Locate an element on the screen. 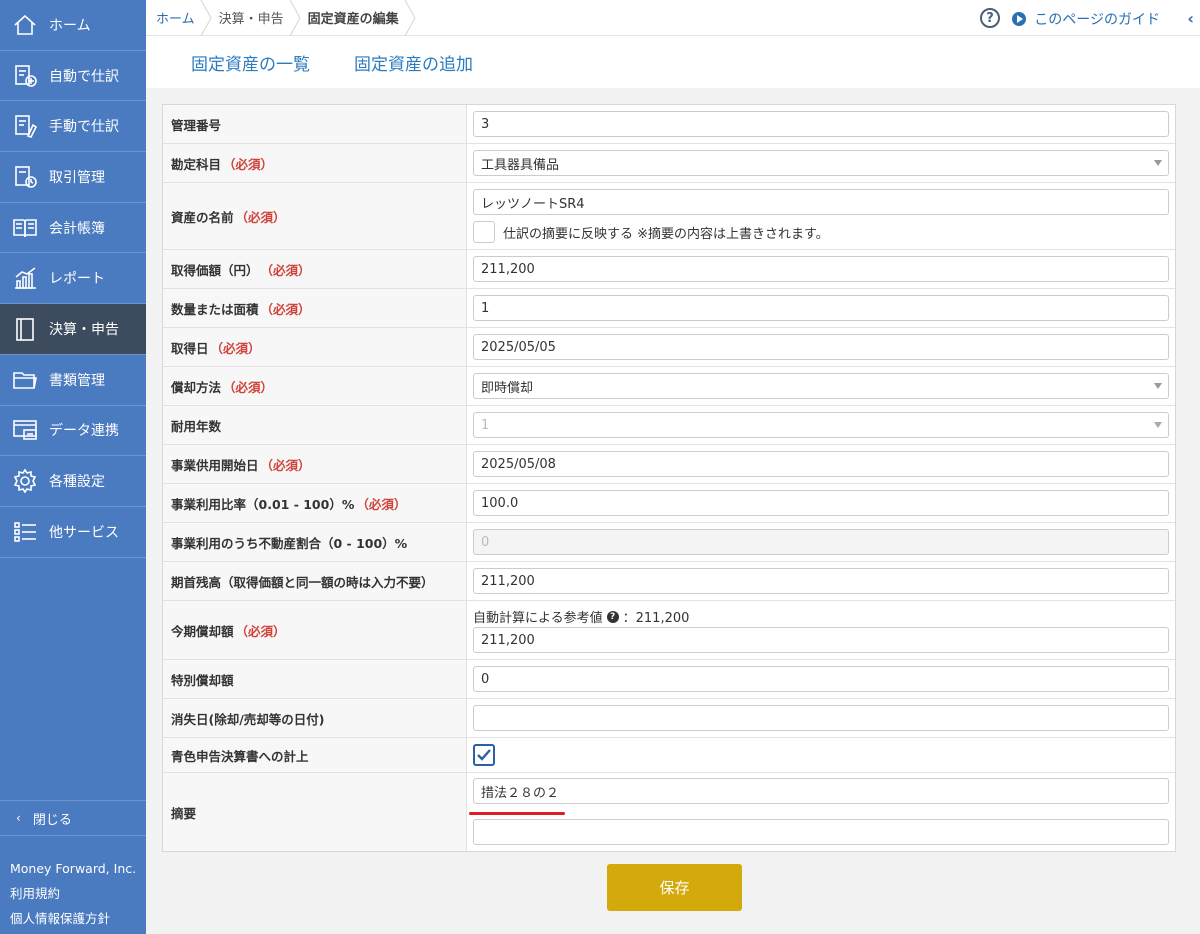 The image size is (1200, 934). row-qty: 数量または面積 （必須） 1 is located at coordinates (669, 308).